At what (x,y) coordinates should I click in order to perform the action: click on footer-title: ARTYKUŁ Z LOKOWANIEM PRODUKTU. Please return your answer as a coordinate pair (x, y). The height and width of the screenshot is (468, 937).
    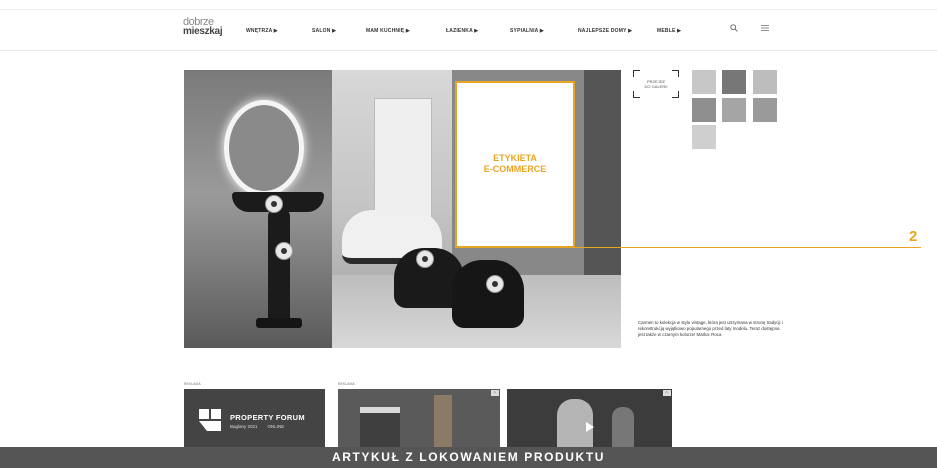
    Looking at the image, I should click on (468, 457).